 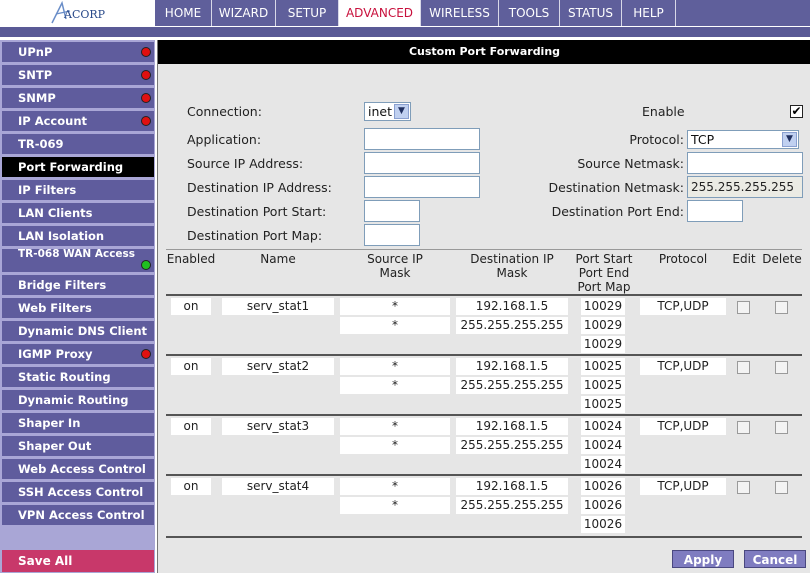 I want to click on col-protocol-header: Protocol, so click(x=683, y=259).